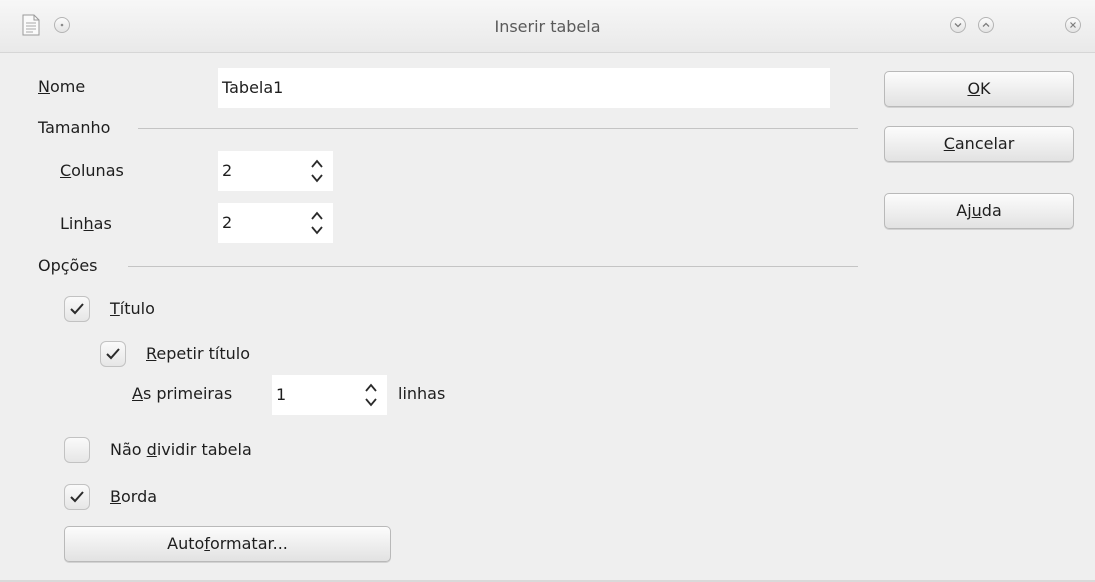  Describe the element at coordinates (92, 170) in the screenshot. I see `columns-label: Colunas` at that location.